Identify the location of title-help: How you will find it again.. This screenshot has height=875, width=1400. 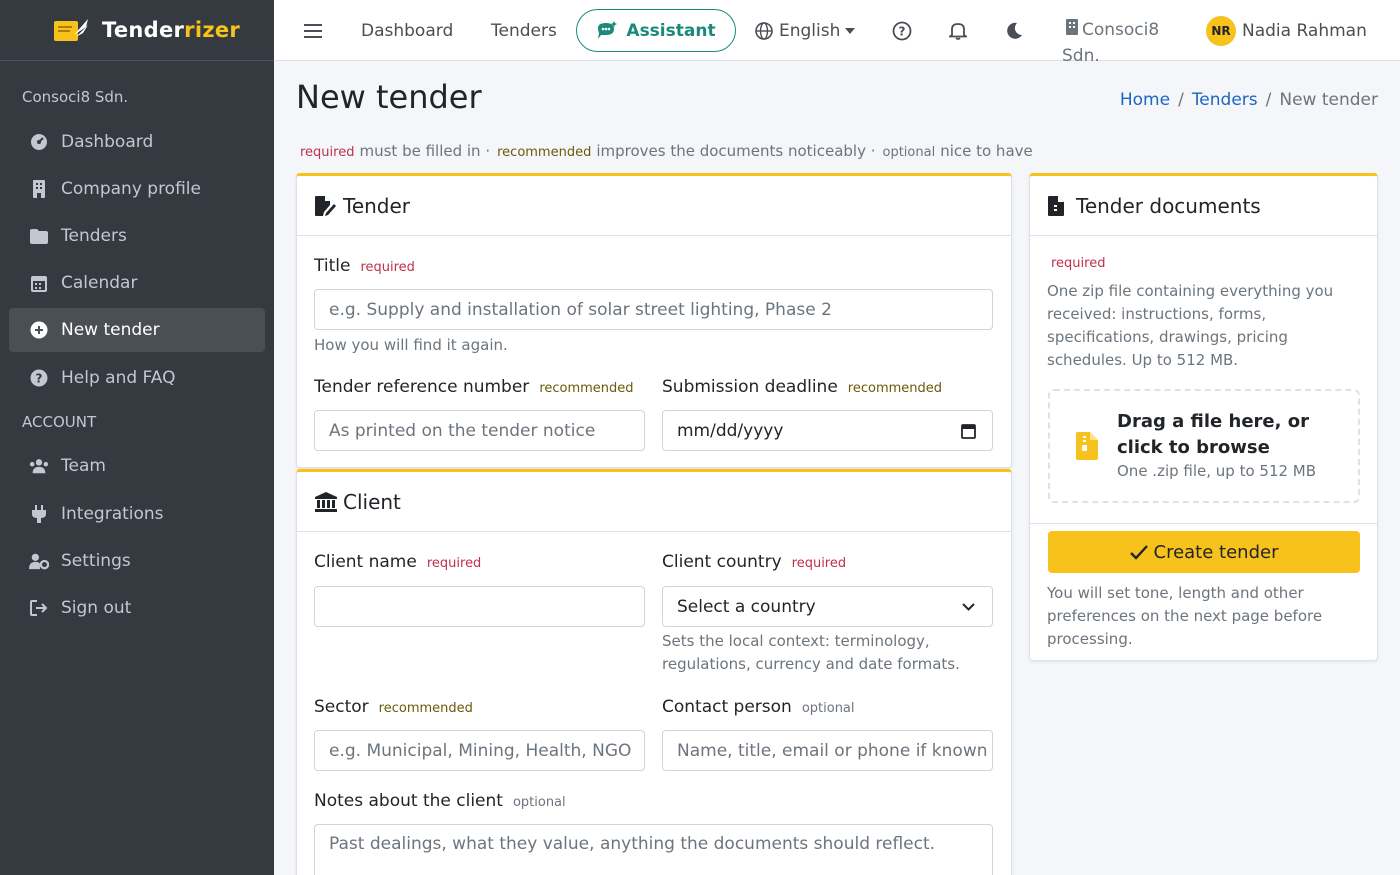
(411, 345).